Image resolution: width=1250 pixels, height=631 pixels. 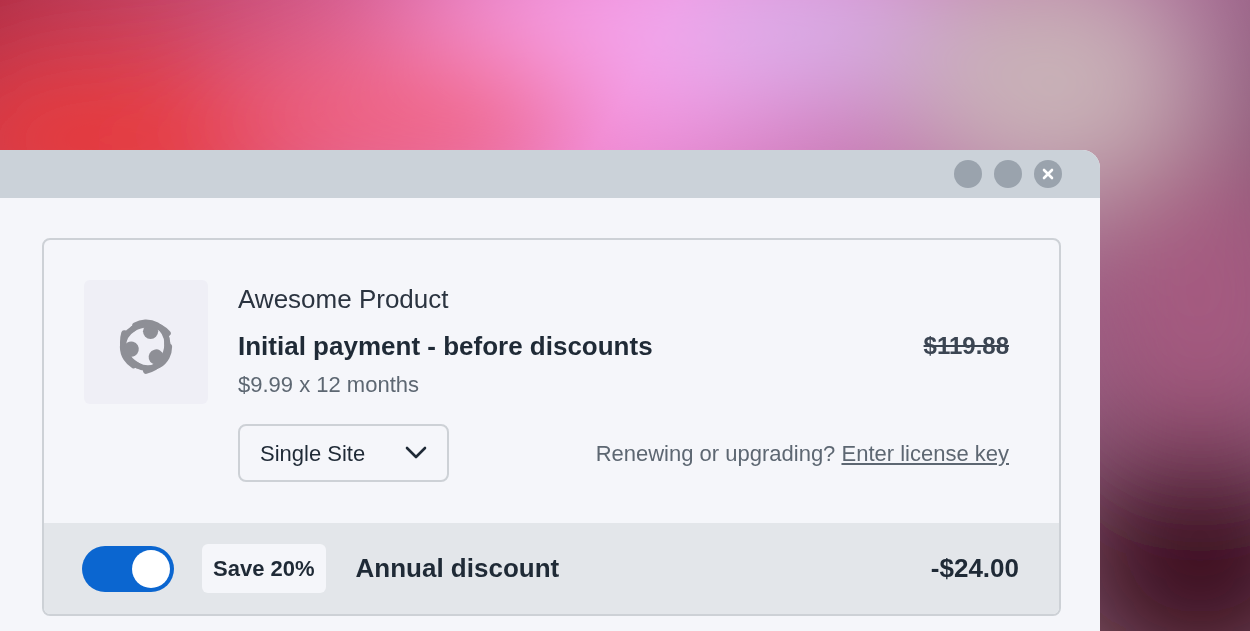 What do you see at coordinates (1008, 174) in the screenshot?
I see `maximize-button` at bounding box center [1008, 174].